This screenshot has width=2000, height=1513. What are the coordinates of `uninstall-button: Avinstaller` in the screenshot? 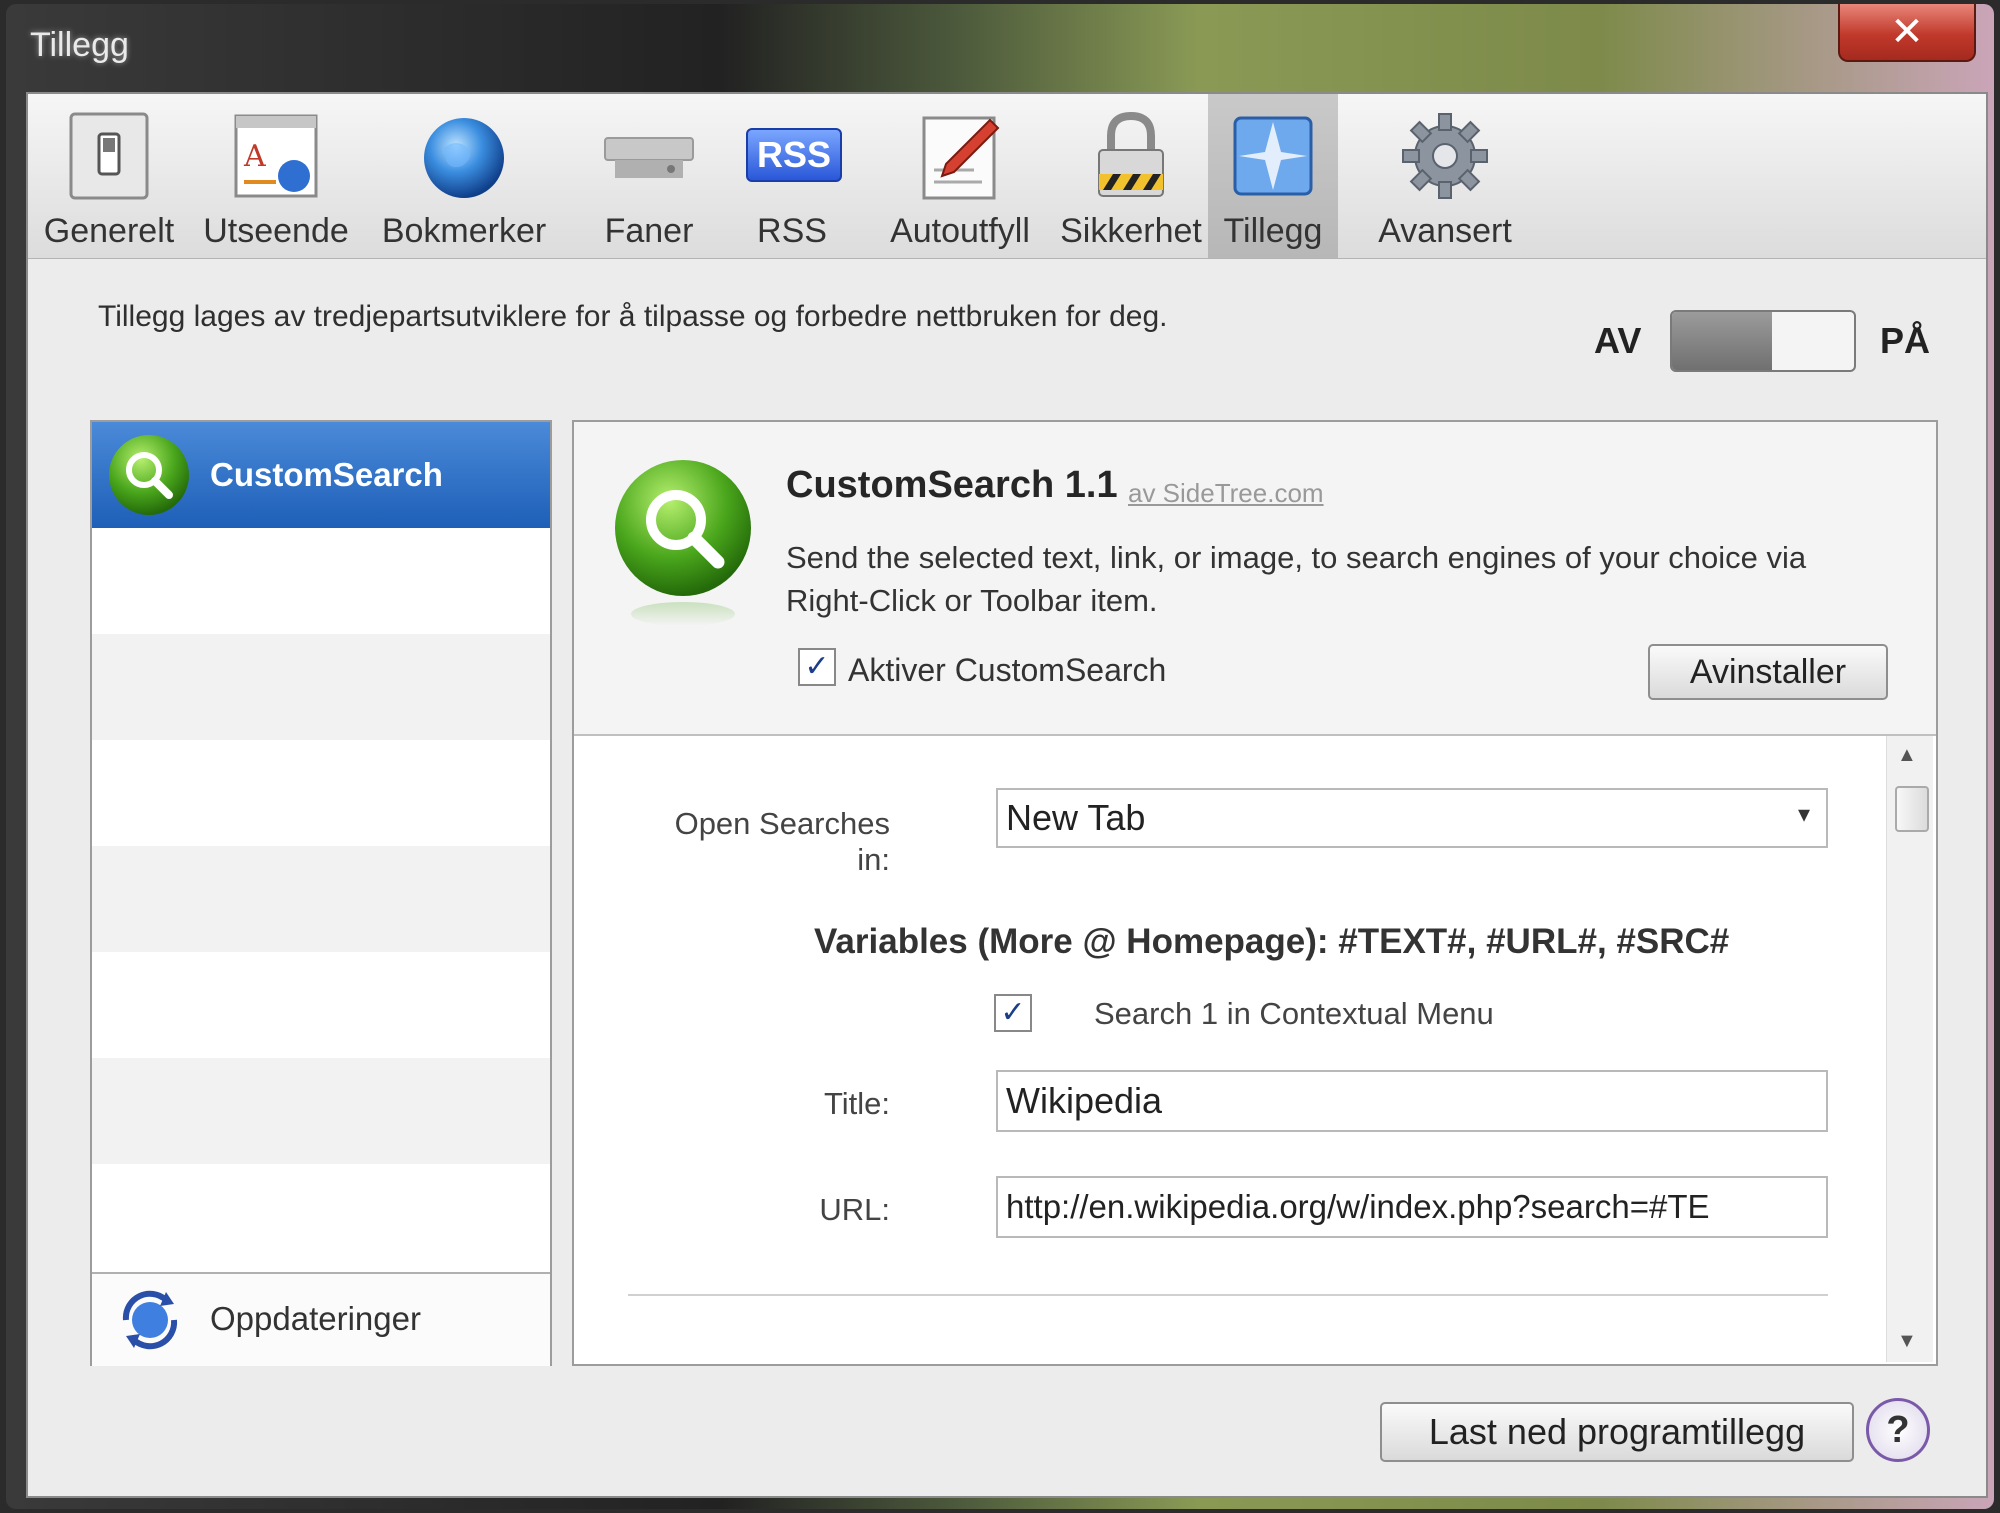 It's located at (1768, 672).